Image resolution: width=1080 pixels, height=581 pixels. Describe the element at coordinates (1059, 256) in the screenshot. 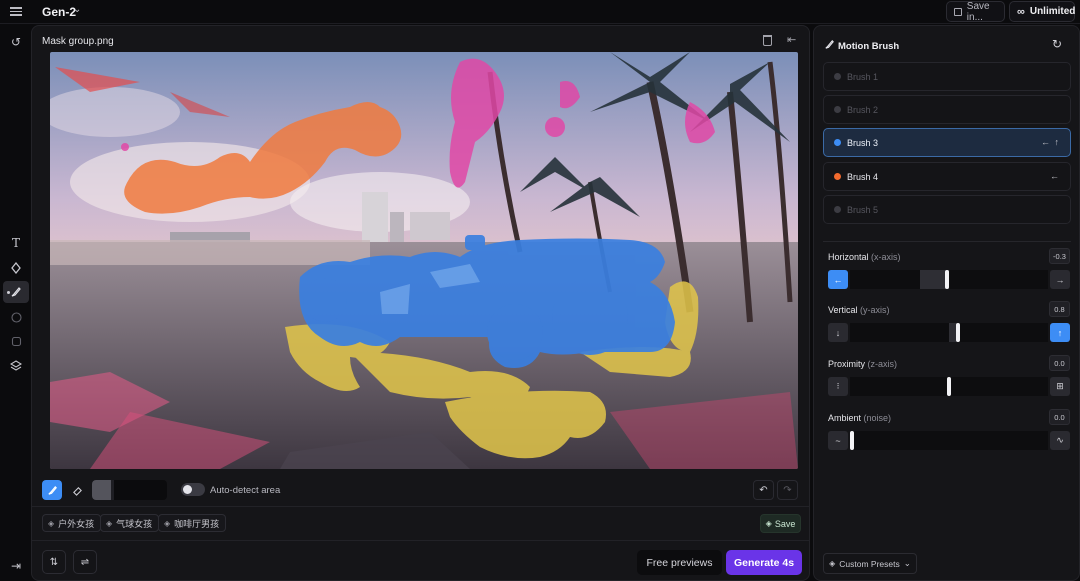

I see `horizontal-value: -0.3` at that location.